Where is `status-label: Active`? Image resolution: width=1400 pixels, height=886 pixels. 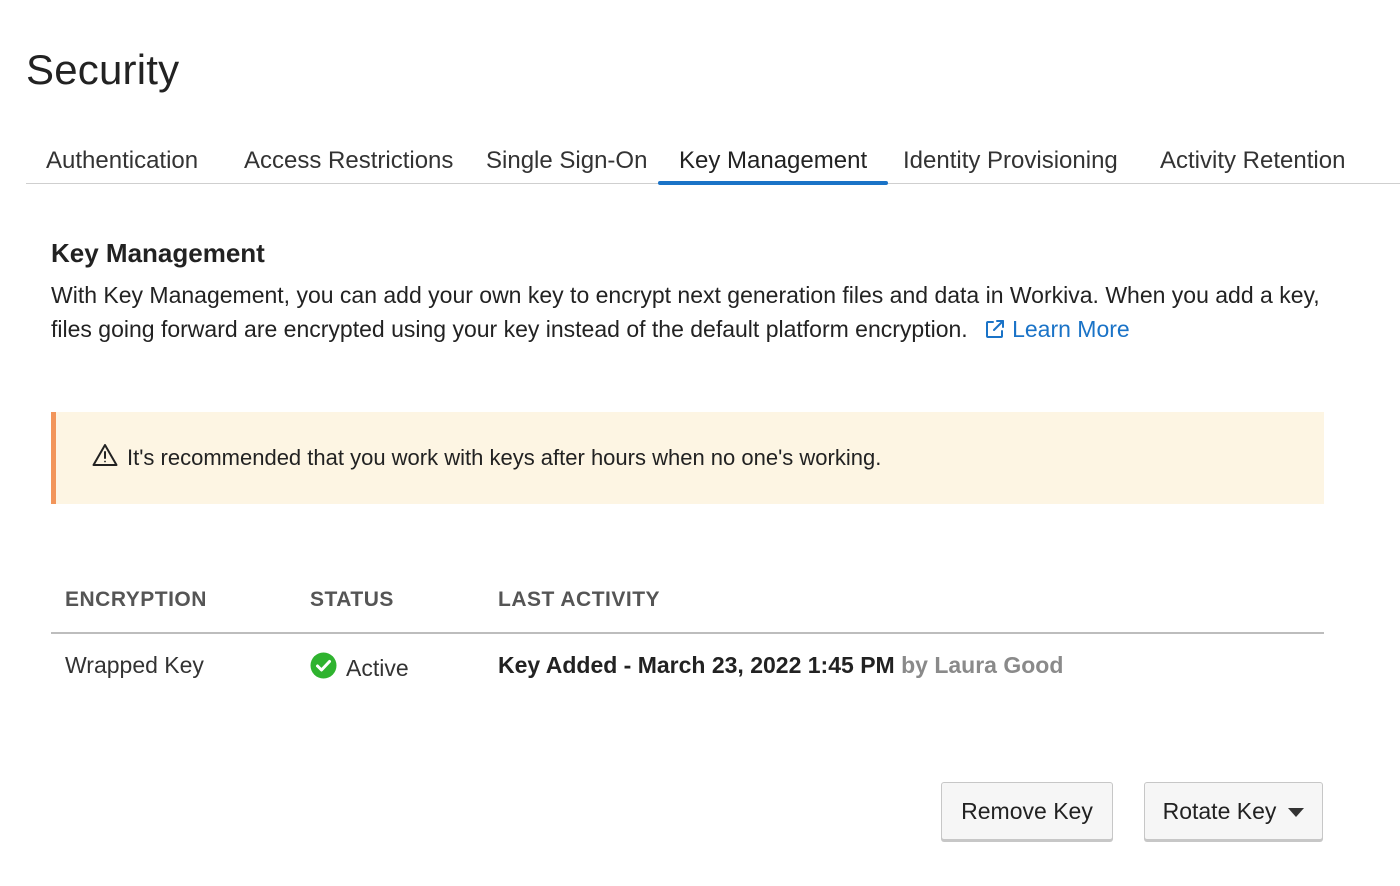 status-label: Active is located at coordinates (377, 668).